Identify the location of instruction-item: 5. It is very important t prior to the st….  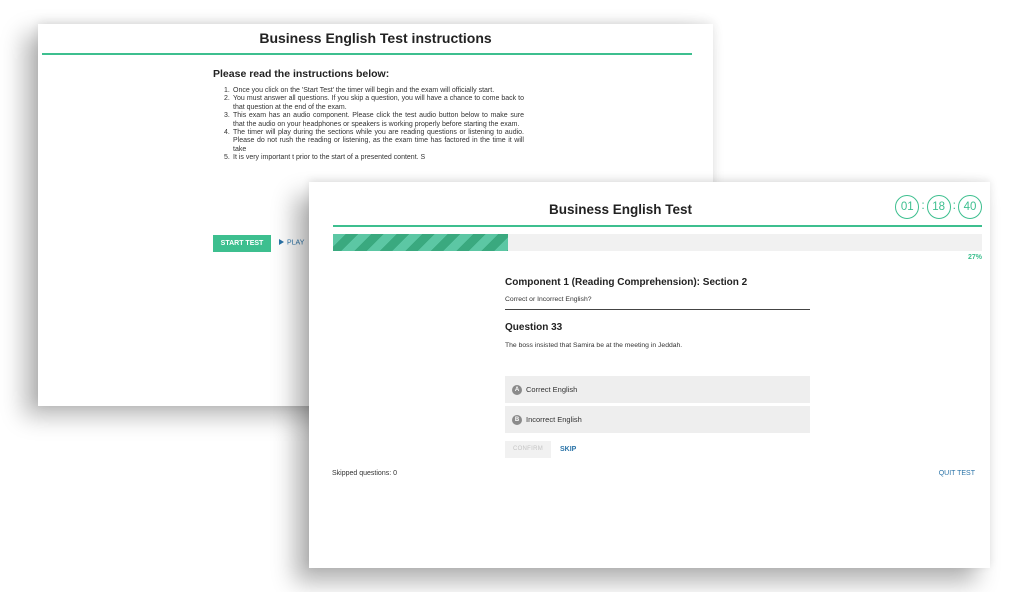
(325, 158).